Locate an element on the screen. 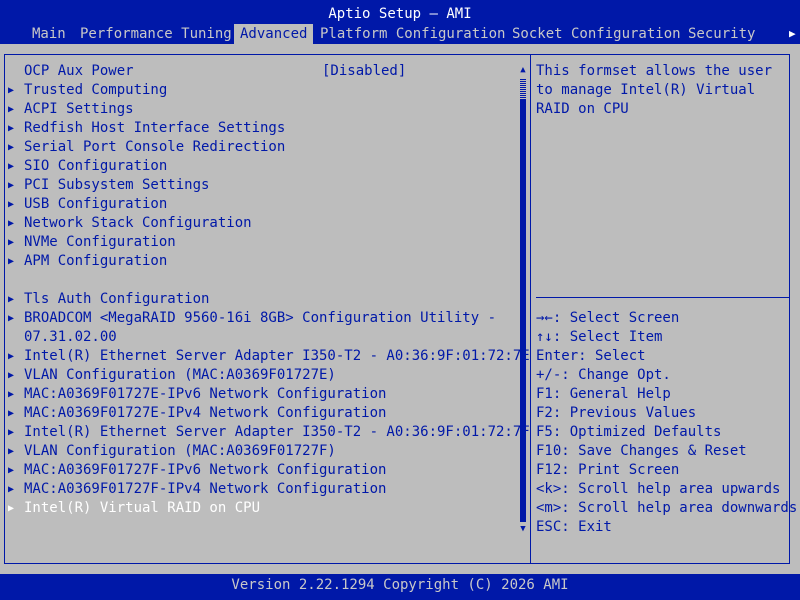 This screenshot has height=600, width=800. menu-item-label: VLAN Configuration (MAC:A0369F01727E) is located at coordinates (180, 375).